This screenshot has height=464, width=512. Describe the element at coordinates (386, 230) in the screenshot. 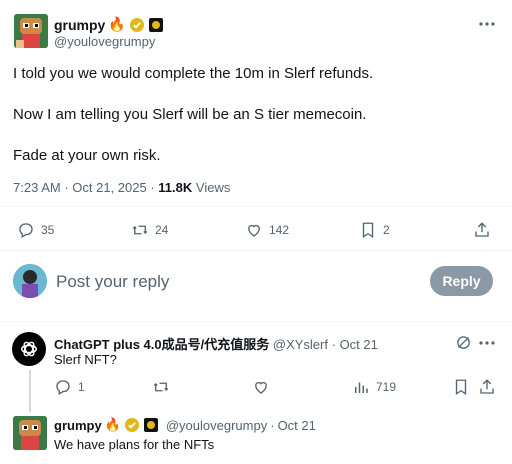

I see `bookmark-count: 2` at that location.